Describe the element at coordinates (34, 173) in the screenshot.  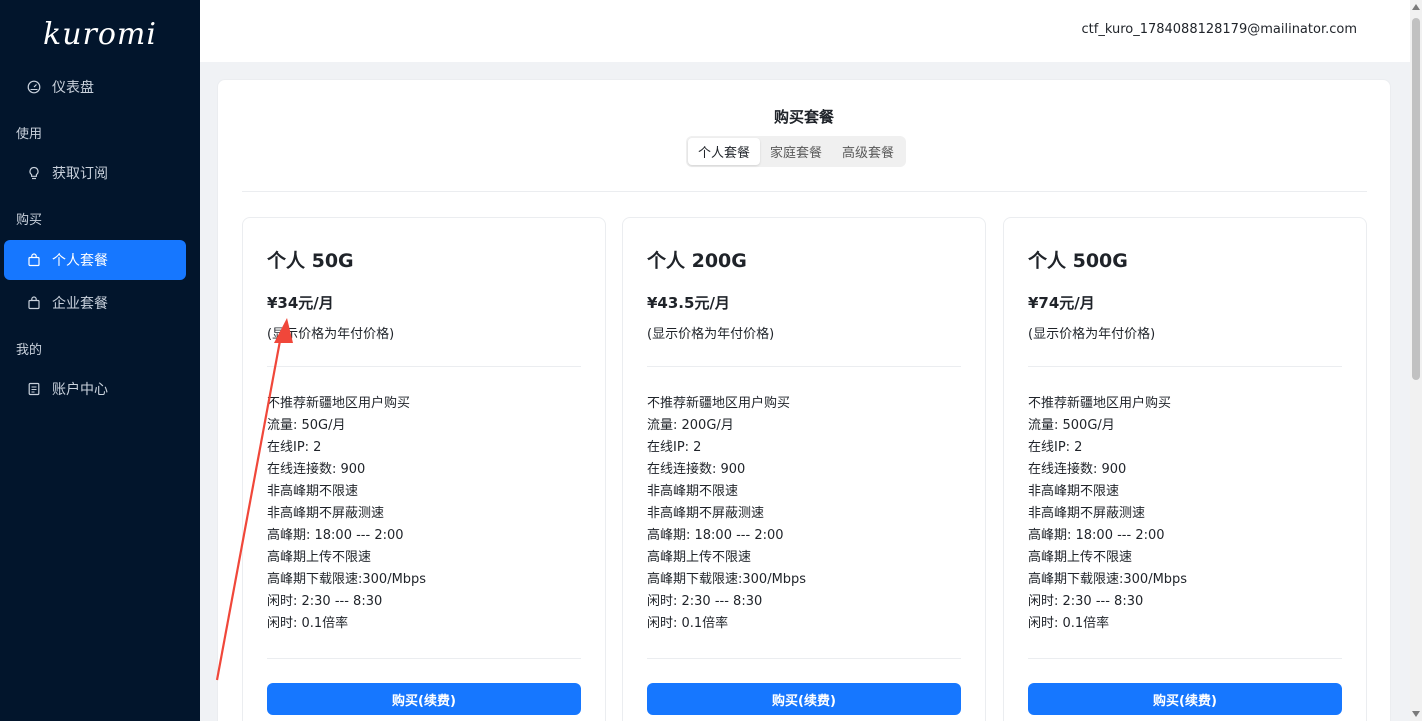
I see `bulb-icon` at that location.